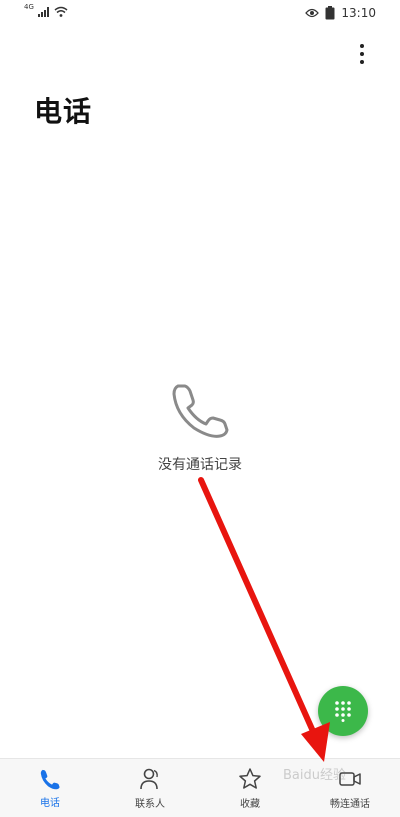 This screenshot has width=400, height=817. What do you see at coordinates (250, 778) in the screenshot?
I see `star-icon` at bounding box center [250, 778].